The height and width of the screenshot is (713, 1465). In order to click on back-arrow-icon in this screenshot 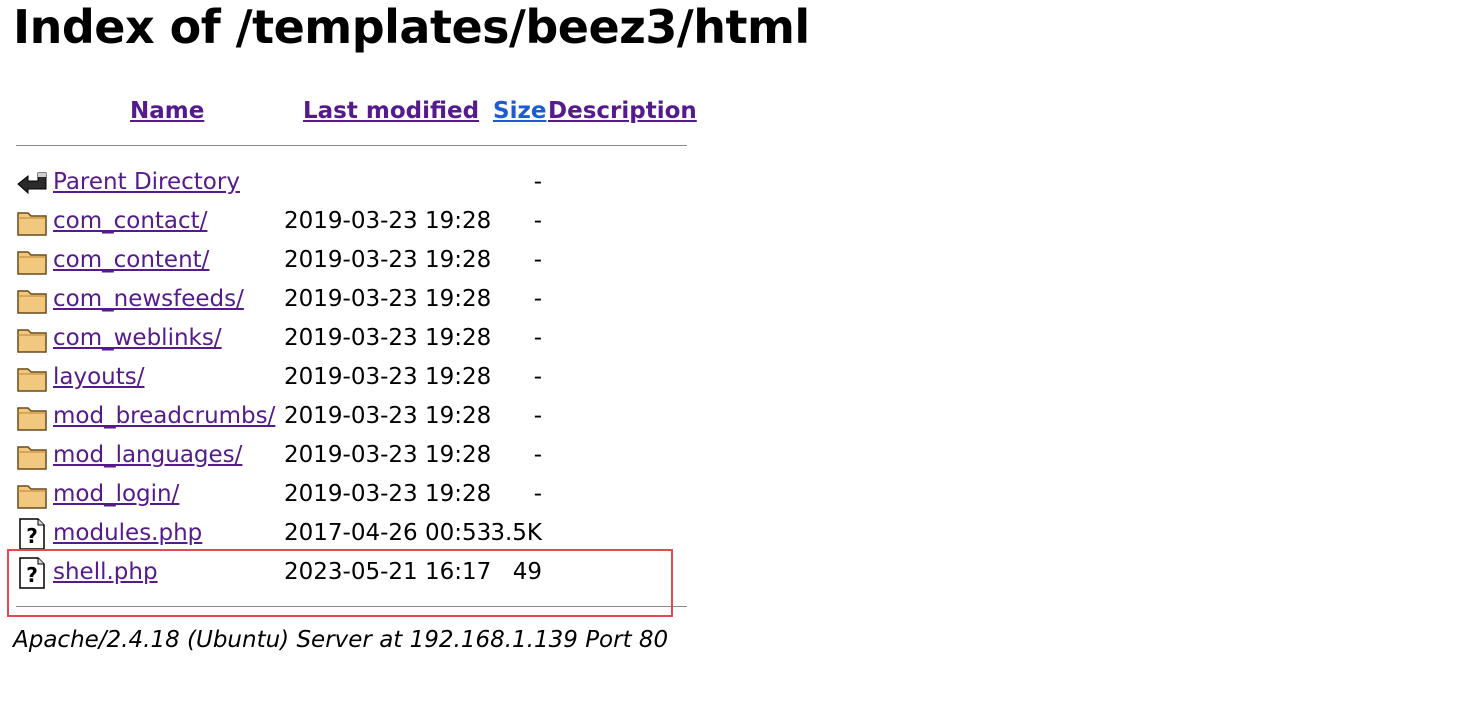, I will do `click(32, 183)`.